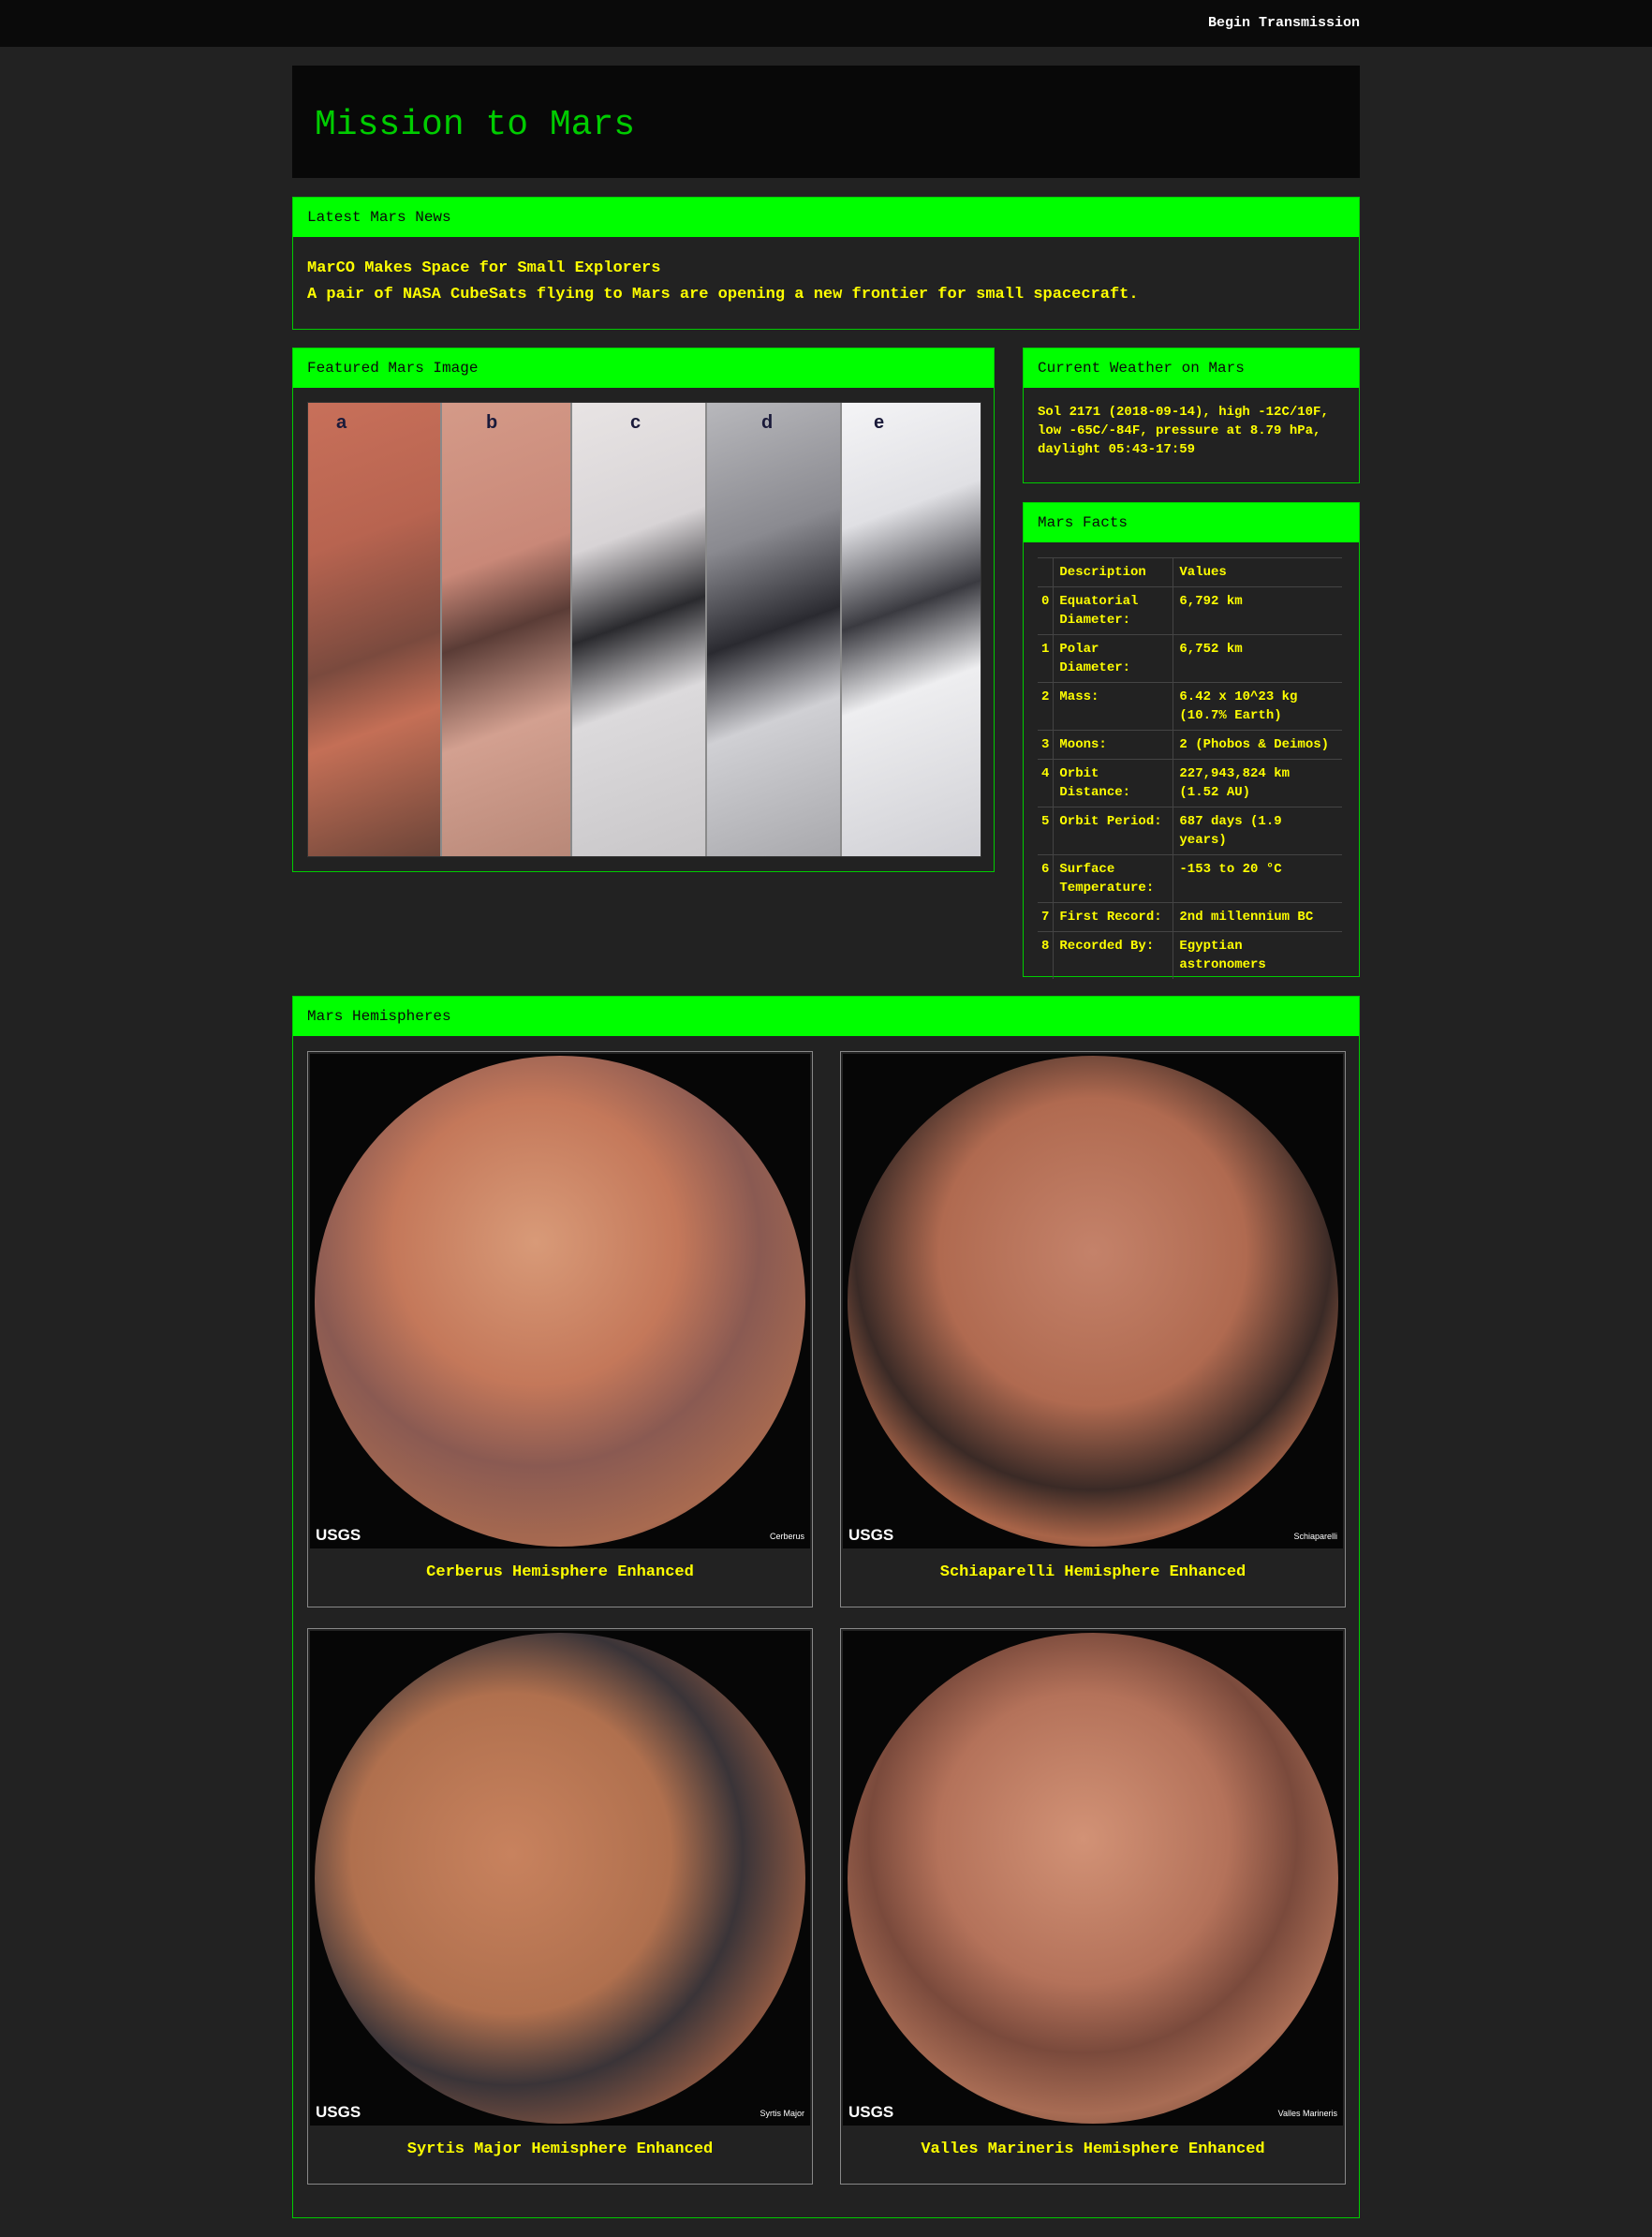 The width and height of the screenshot is (1652, 2237). Describe the element at coordinates (1315, 1536) in the screenshot. I see `image-tag: Schiaparelli` at that location.